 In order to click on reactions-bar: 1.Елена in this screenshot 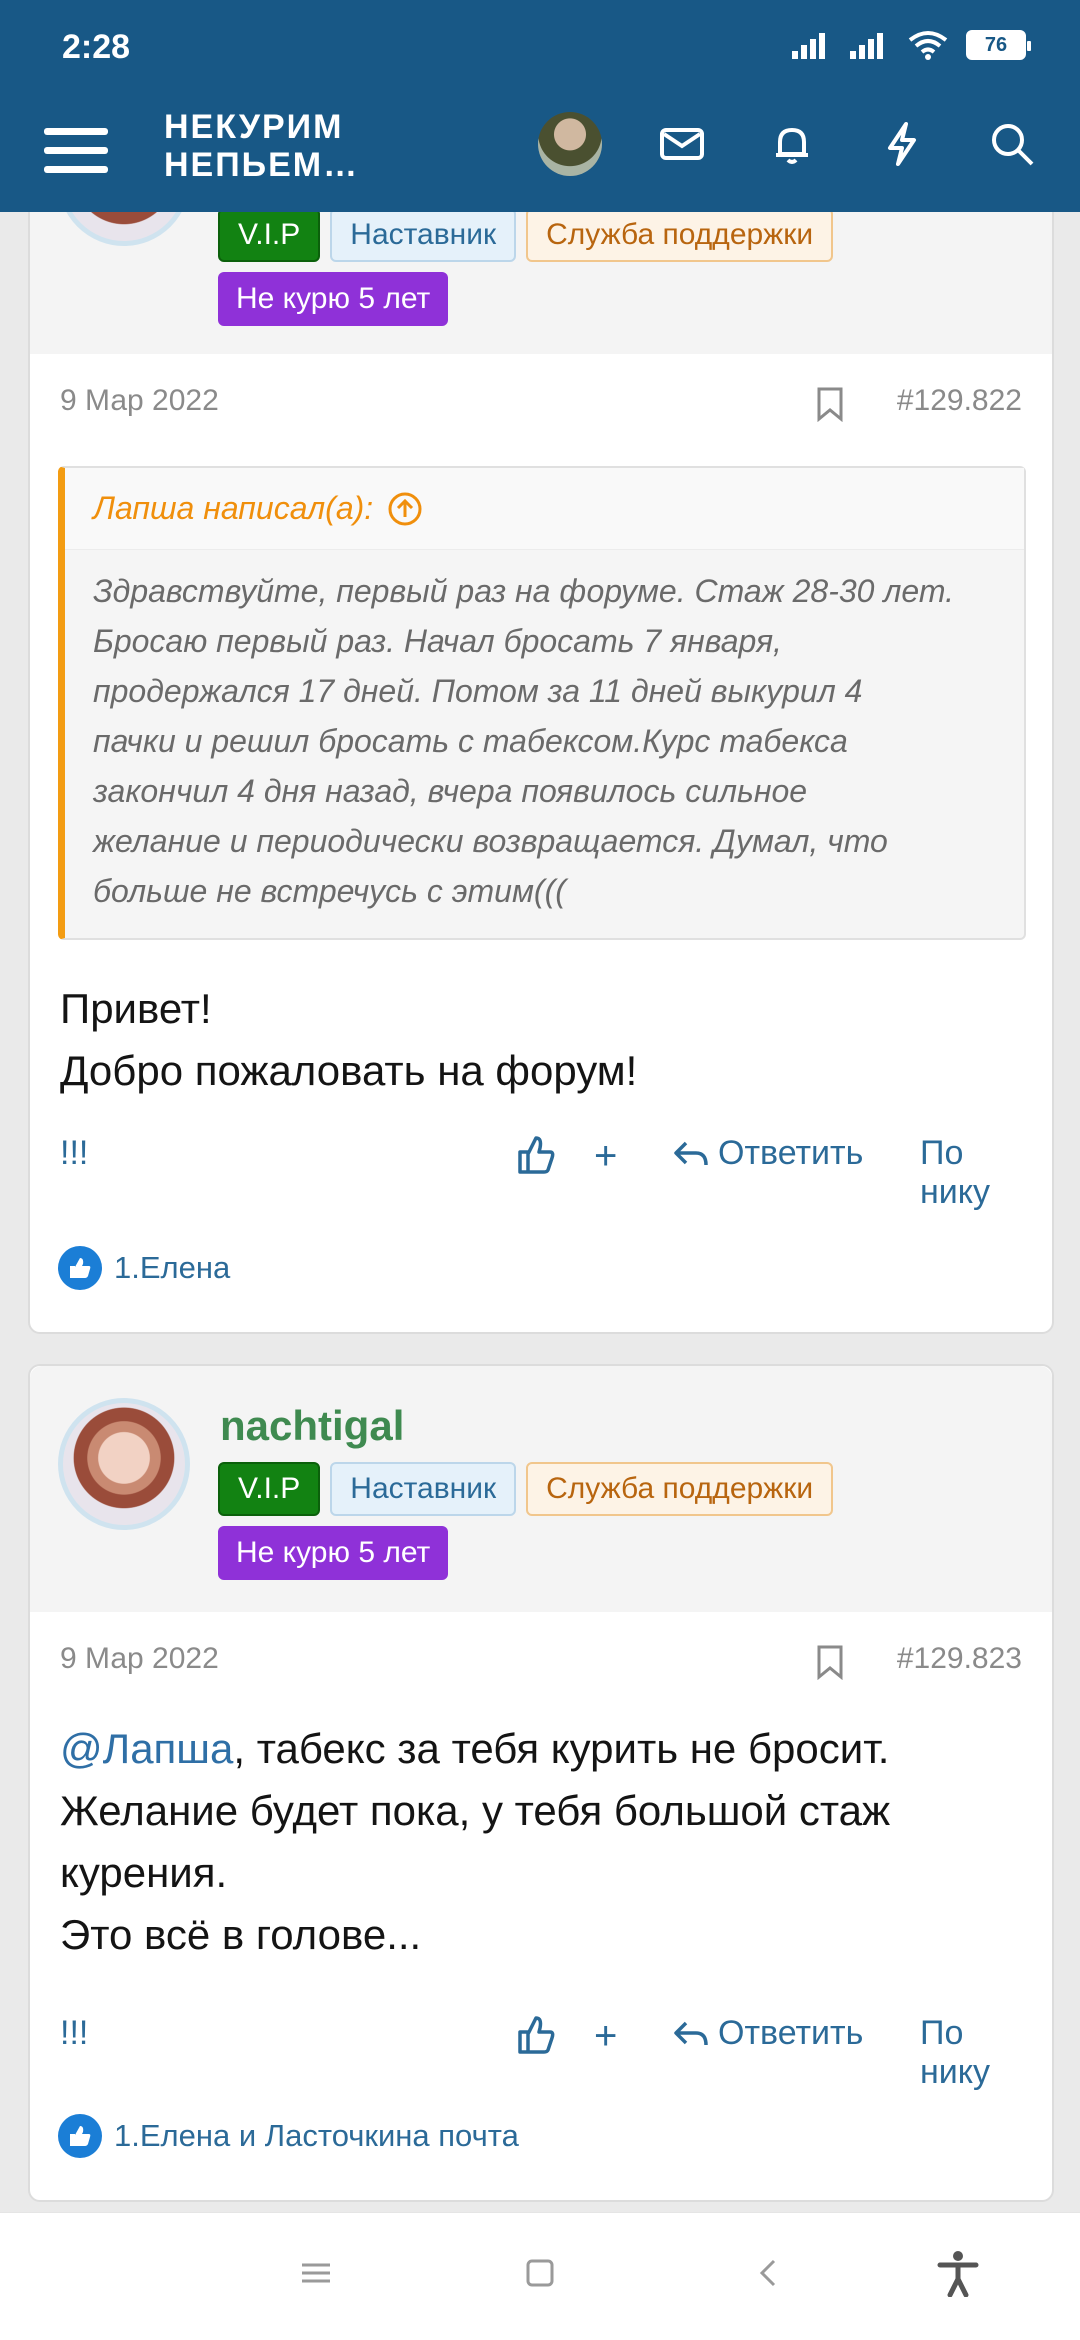, I will do `click(144, 1268)`.